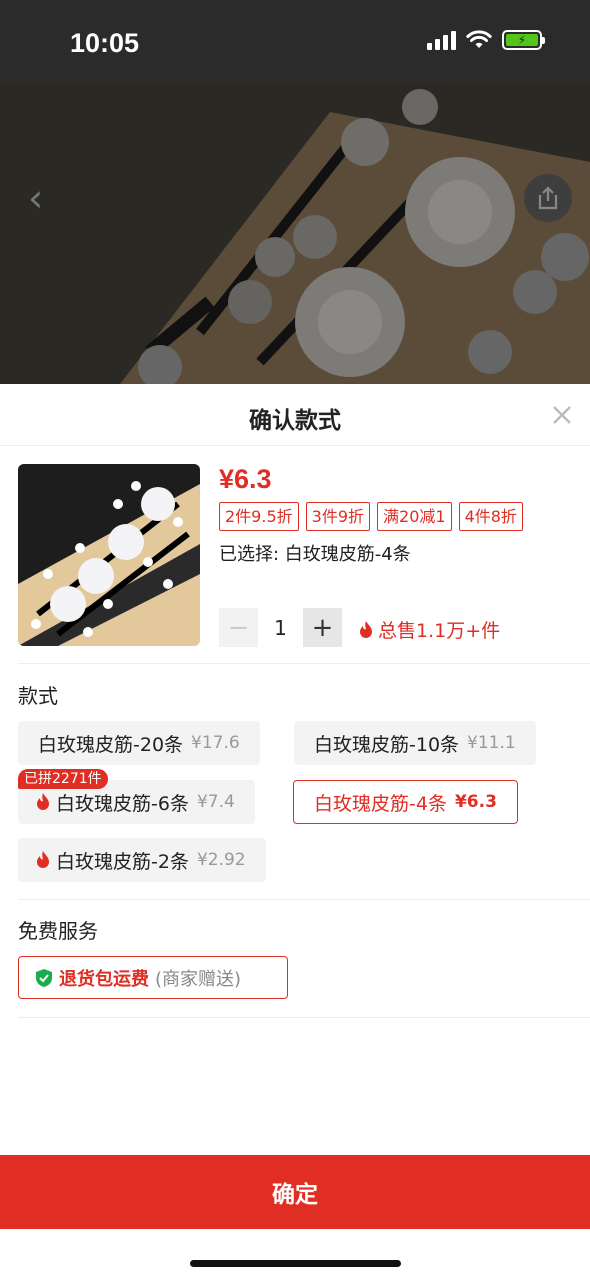 The width and height of the screenshot is (590, 1280). I want to click on option-label: 白玫瑰皮筋-6条, so click(122, 803).